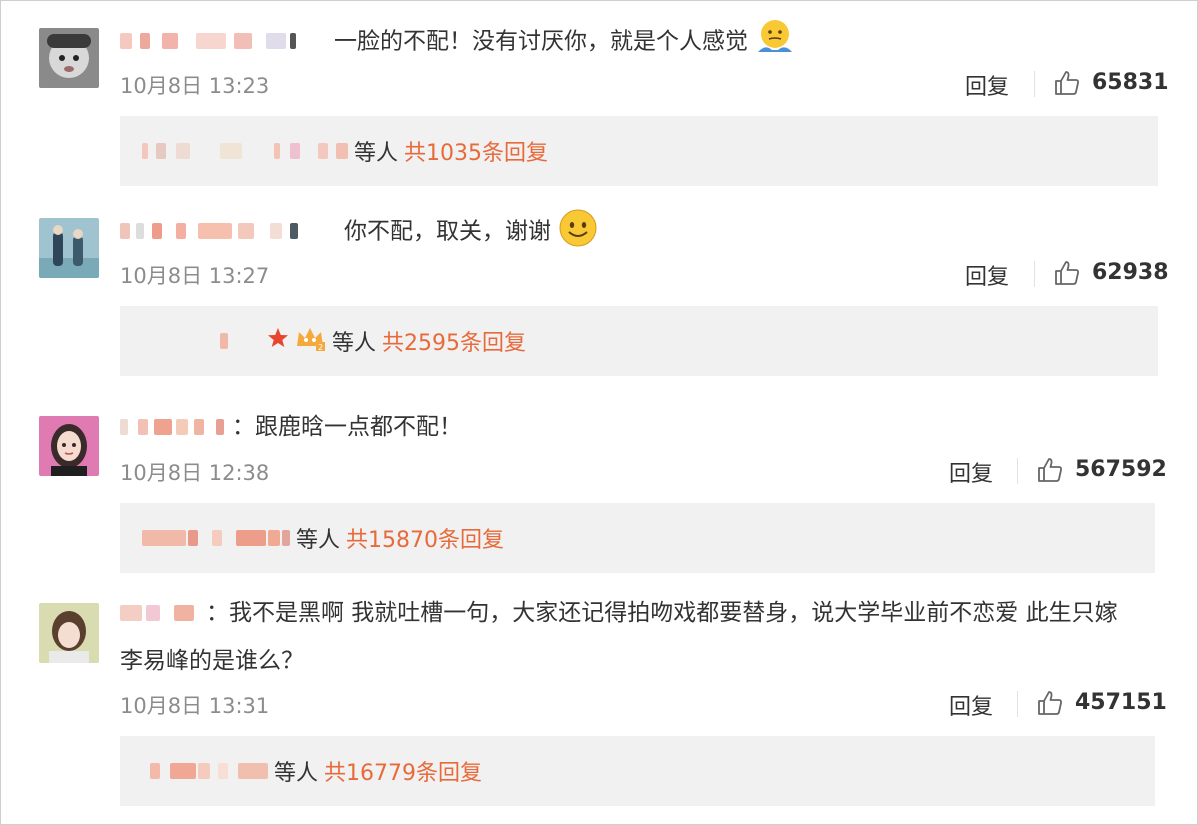 The image size is (1198, 825). What do you see at coordinates (637, 538) in the screenshot?
I see `sub-reply-box: 等人 共15870条回复` at bounding box center [637, 538].